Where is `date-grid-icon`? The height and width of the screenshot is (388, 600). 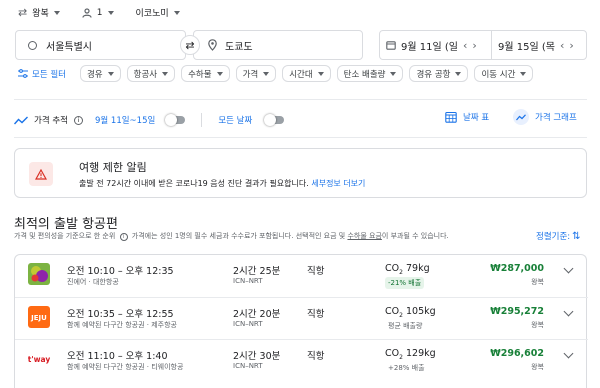 date-grid-icon is located at coordinates (451, 117).